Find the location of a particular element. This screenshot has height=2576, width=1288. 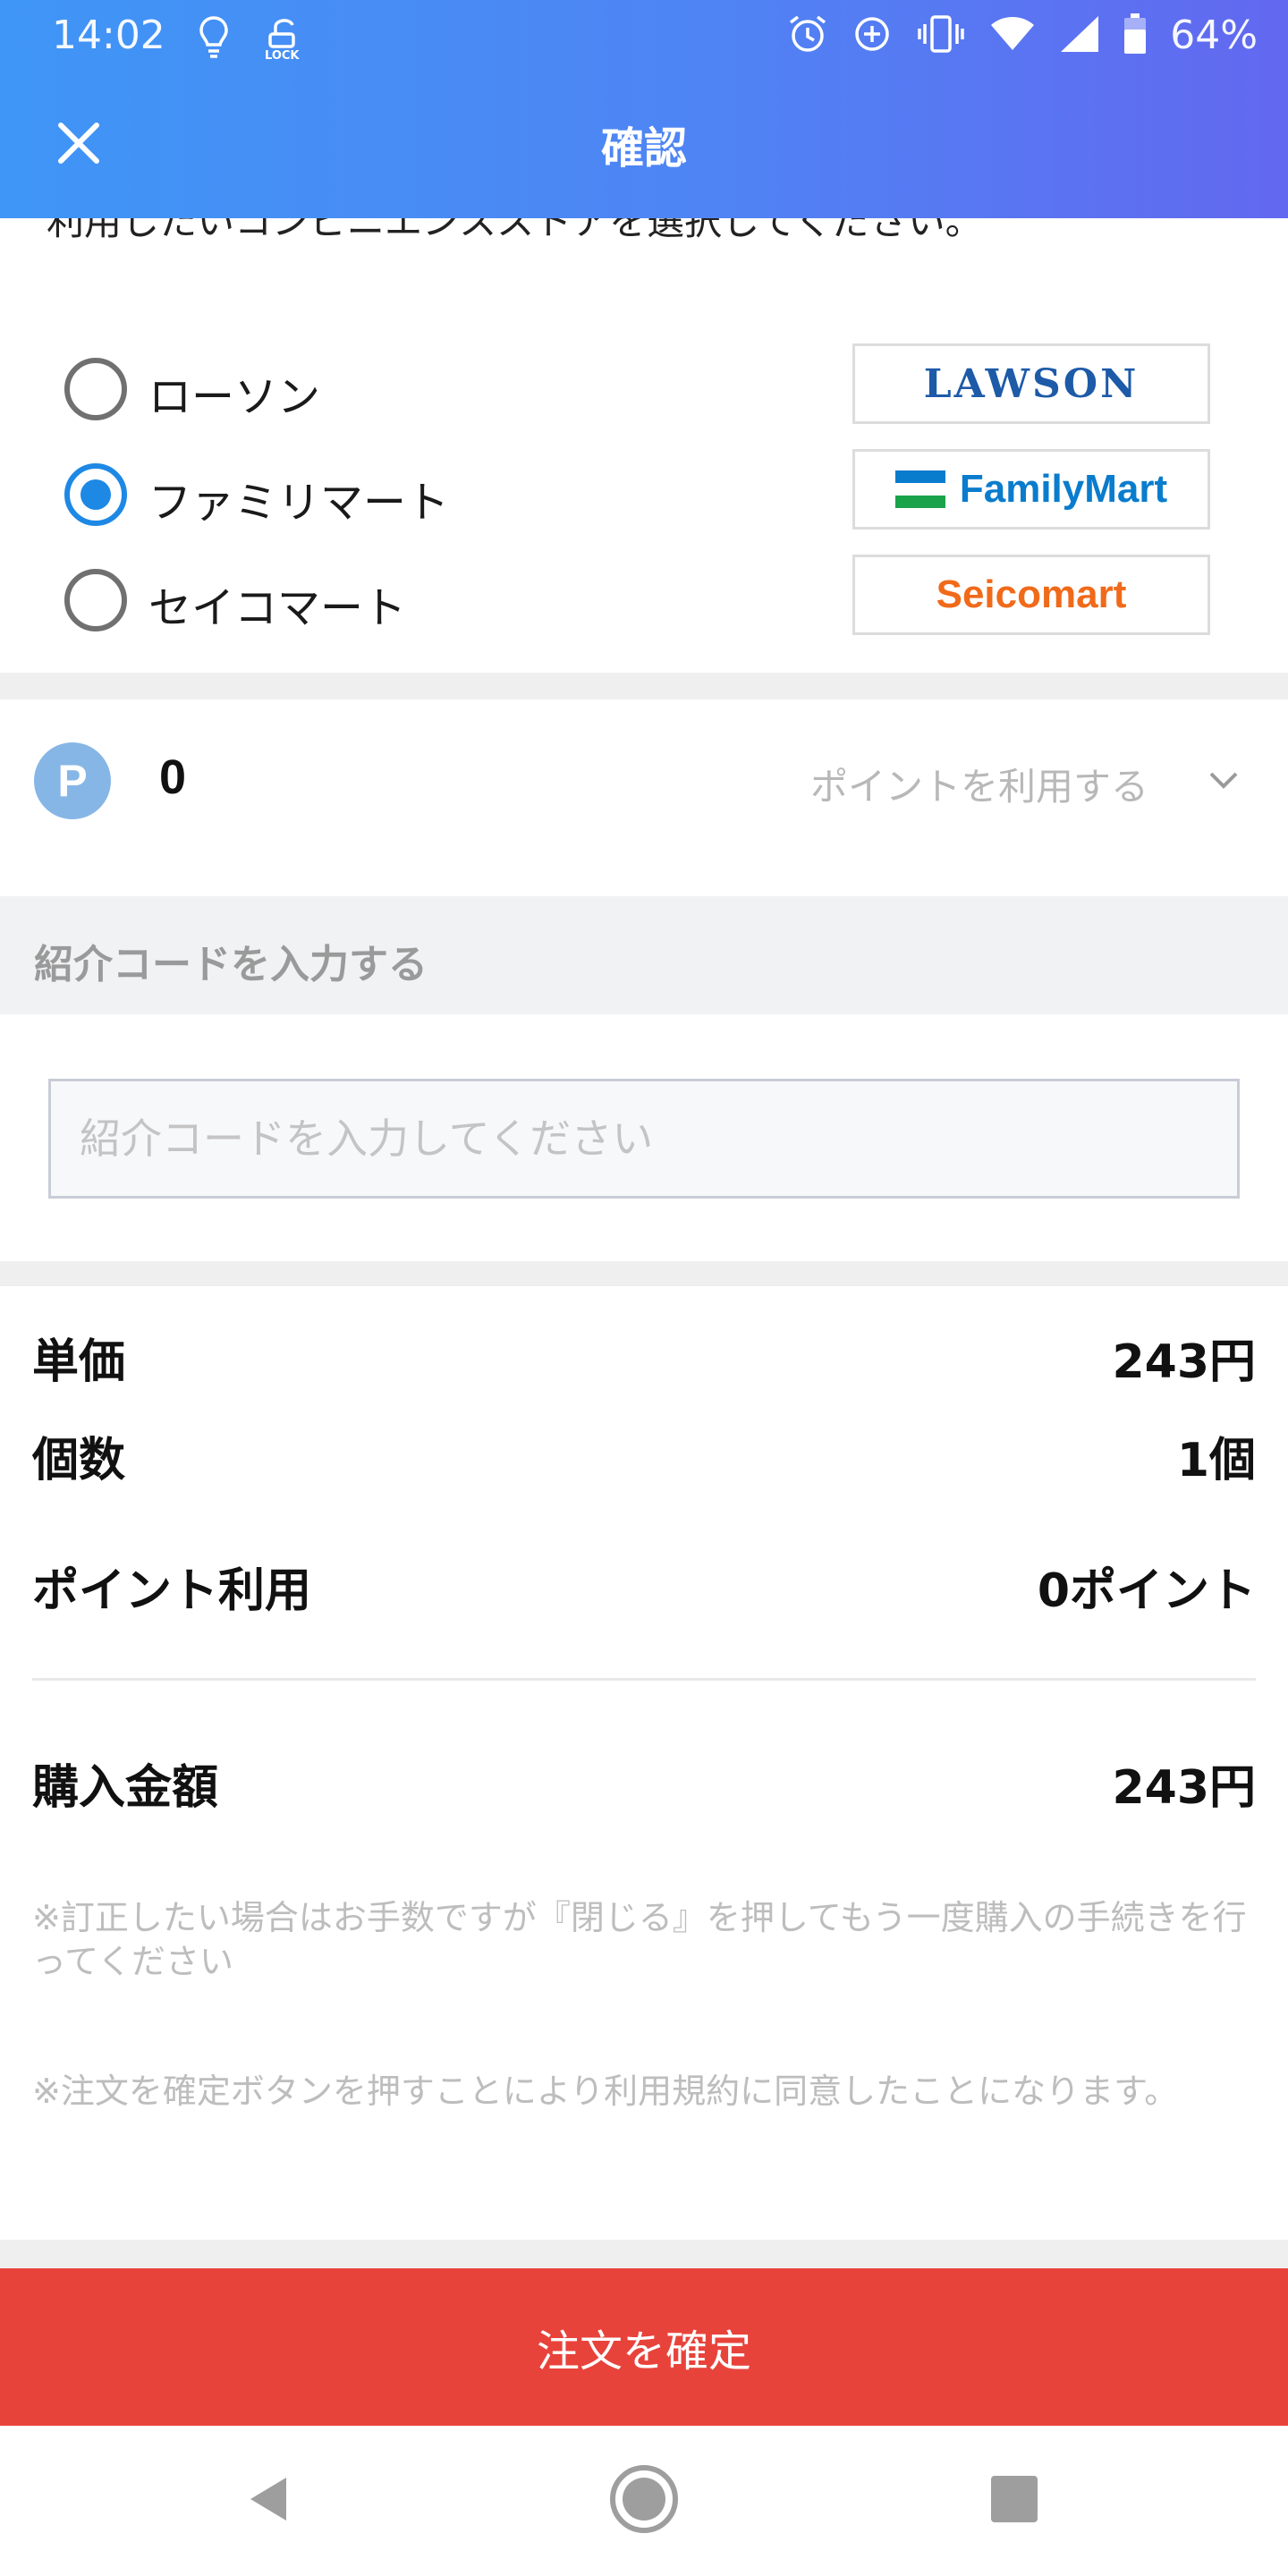

store-label: ローソン is located at coordinates (234, 397).